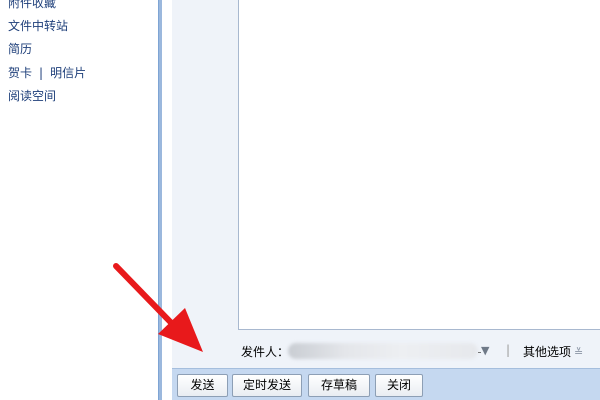  I want to click on compose-toolbar: 发送 定时发送 存草稿 关闭, so click(386, 384).